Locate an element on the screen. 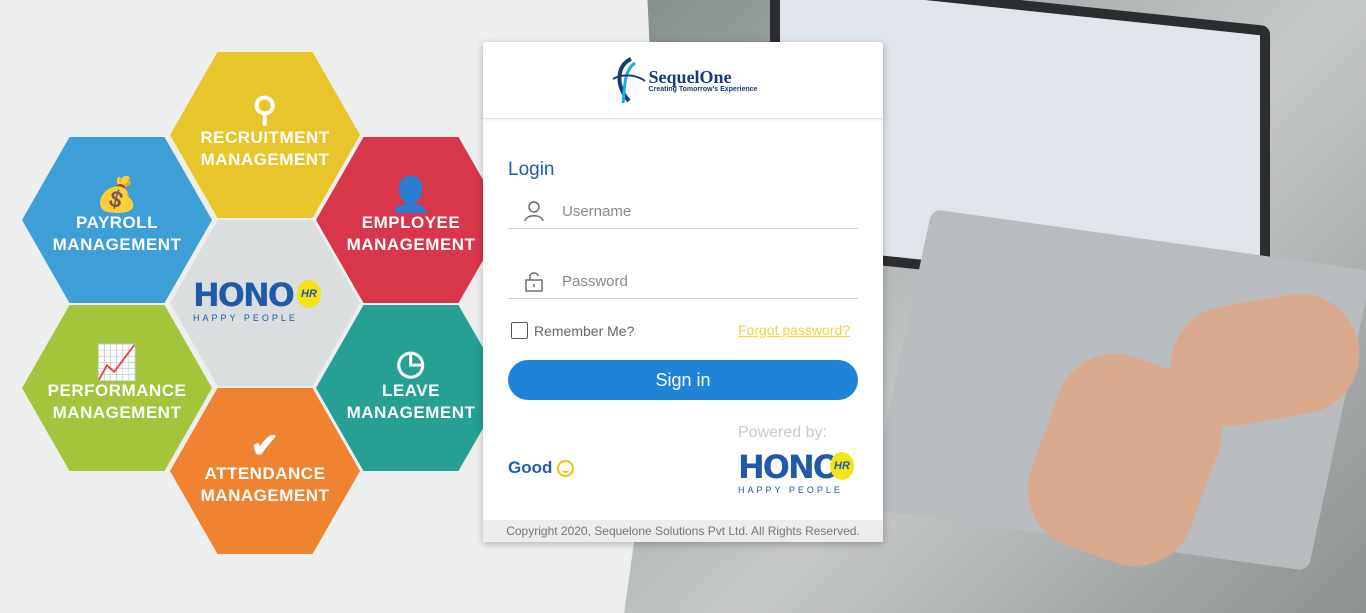 Image resolution: width=1366 pixels, height=613 pixels. remember-me: Remember Me? is located at coordinates (572, 330).